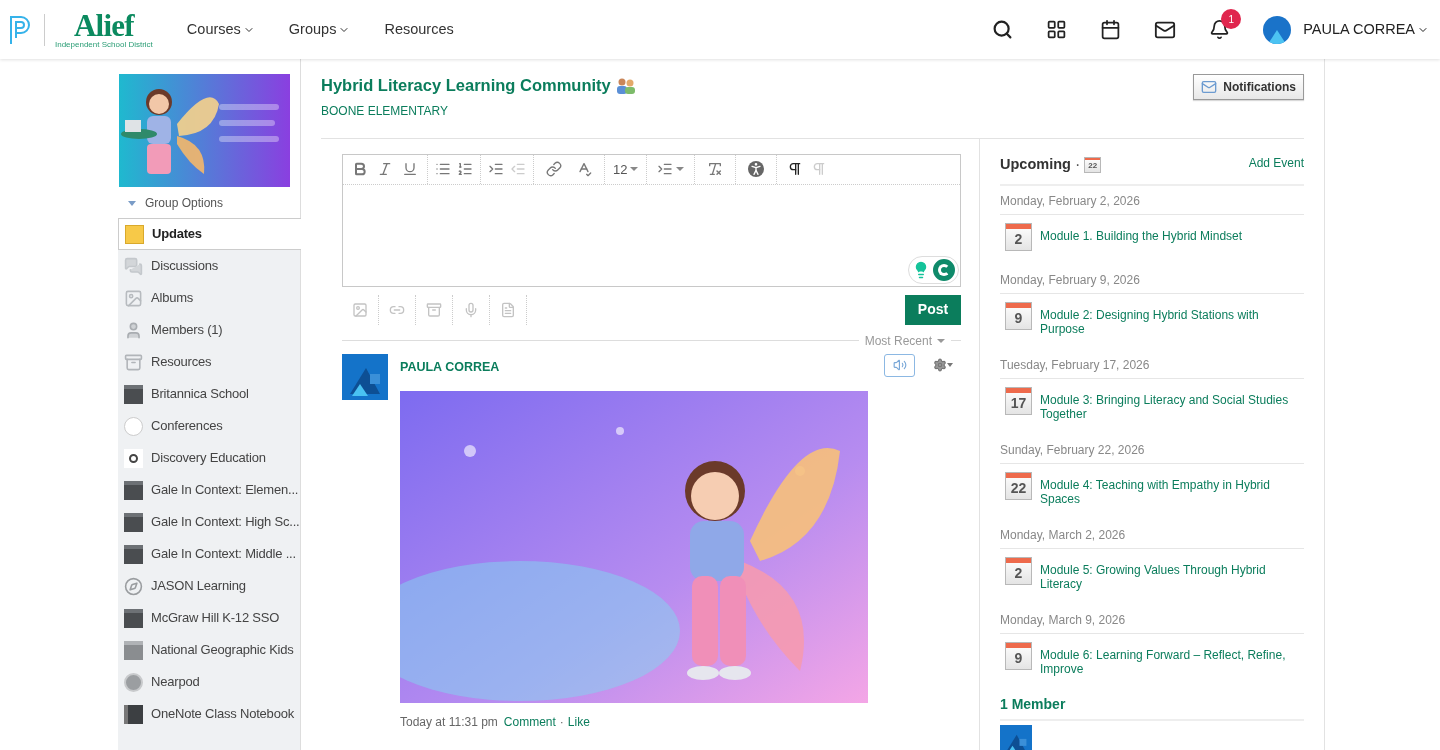 This screenshot has height=750, width=1440. Describe the element at coordinates (133, 362) in the screenshot. I see `cabinet-icon` at that location.